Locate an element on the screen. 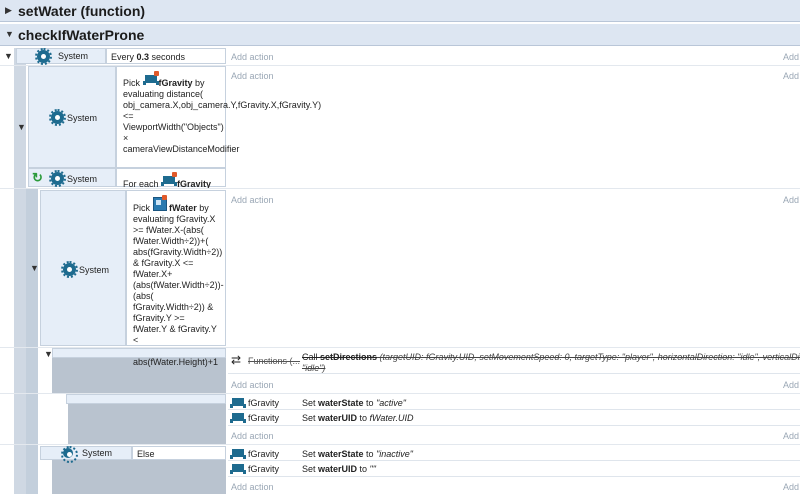 The height and width of the screenshot is (494, 800). function-name: setDirections is located at coordinates (349, 357).